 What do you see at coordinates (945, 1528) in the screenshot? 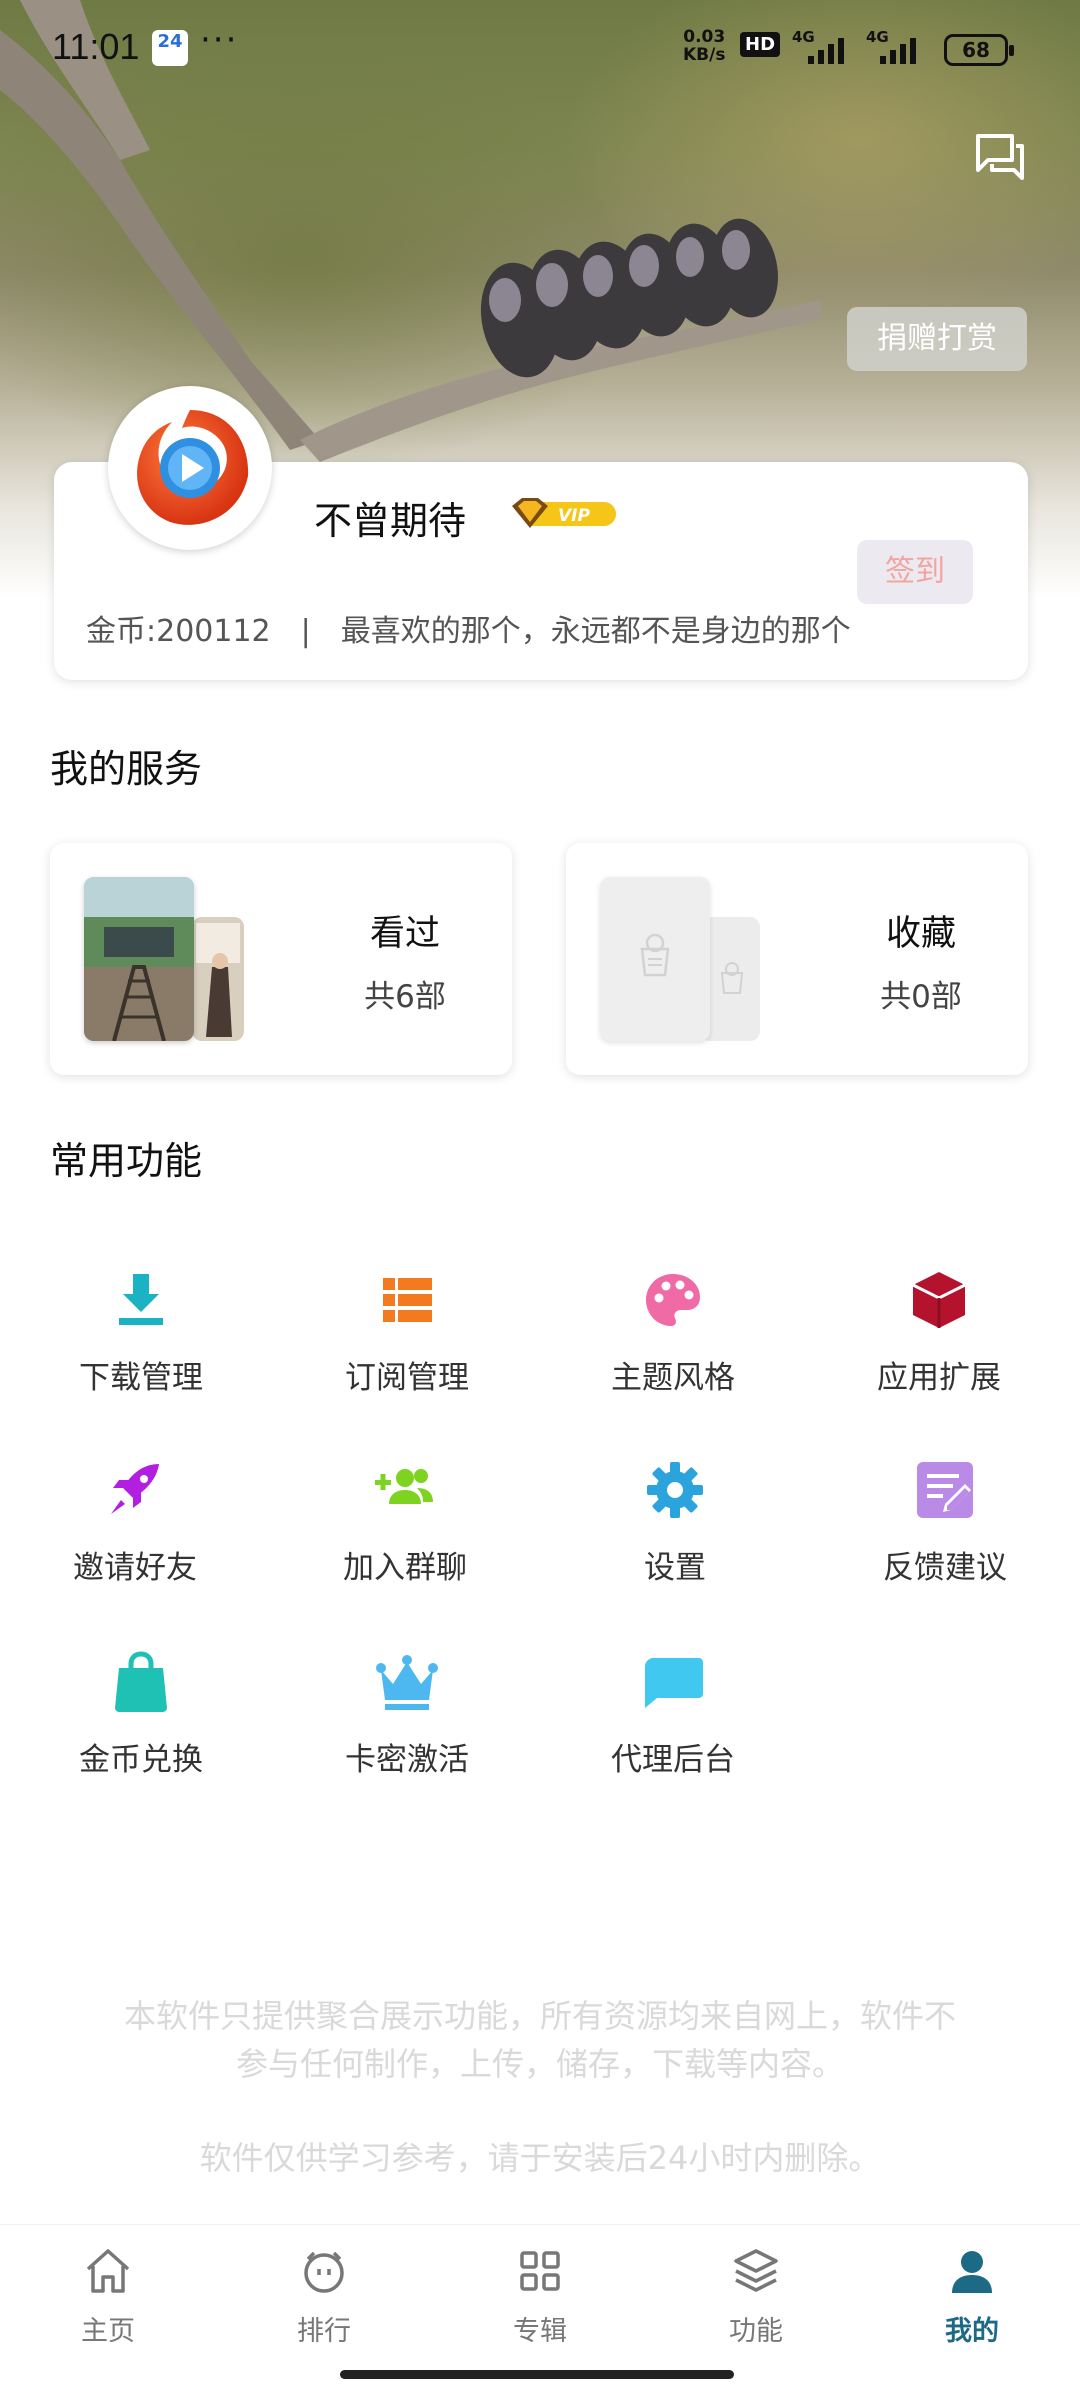
I see `feedback-button: 反馈建议` at bounding box center [945, 1528].